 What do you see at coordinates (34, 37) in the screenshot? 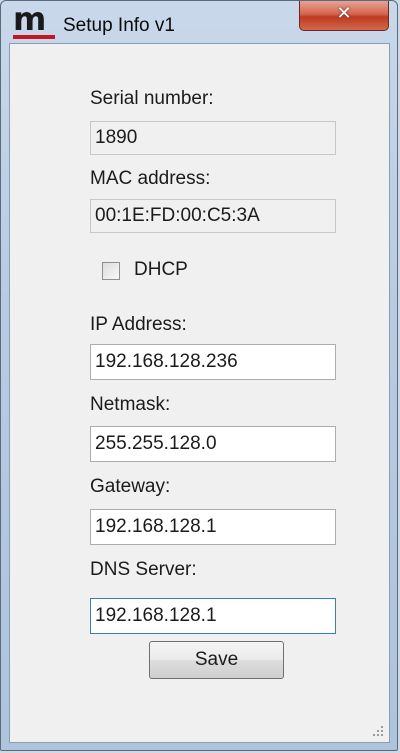
I see `app-logo-underline` at bounding box center [34, 37].